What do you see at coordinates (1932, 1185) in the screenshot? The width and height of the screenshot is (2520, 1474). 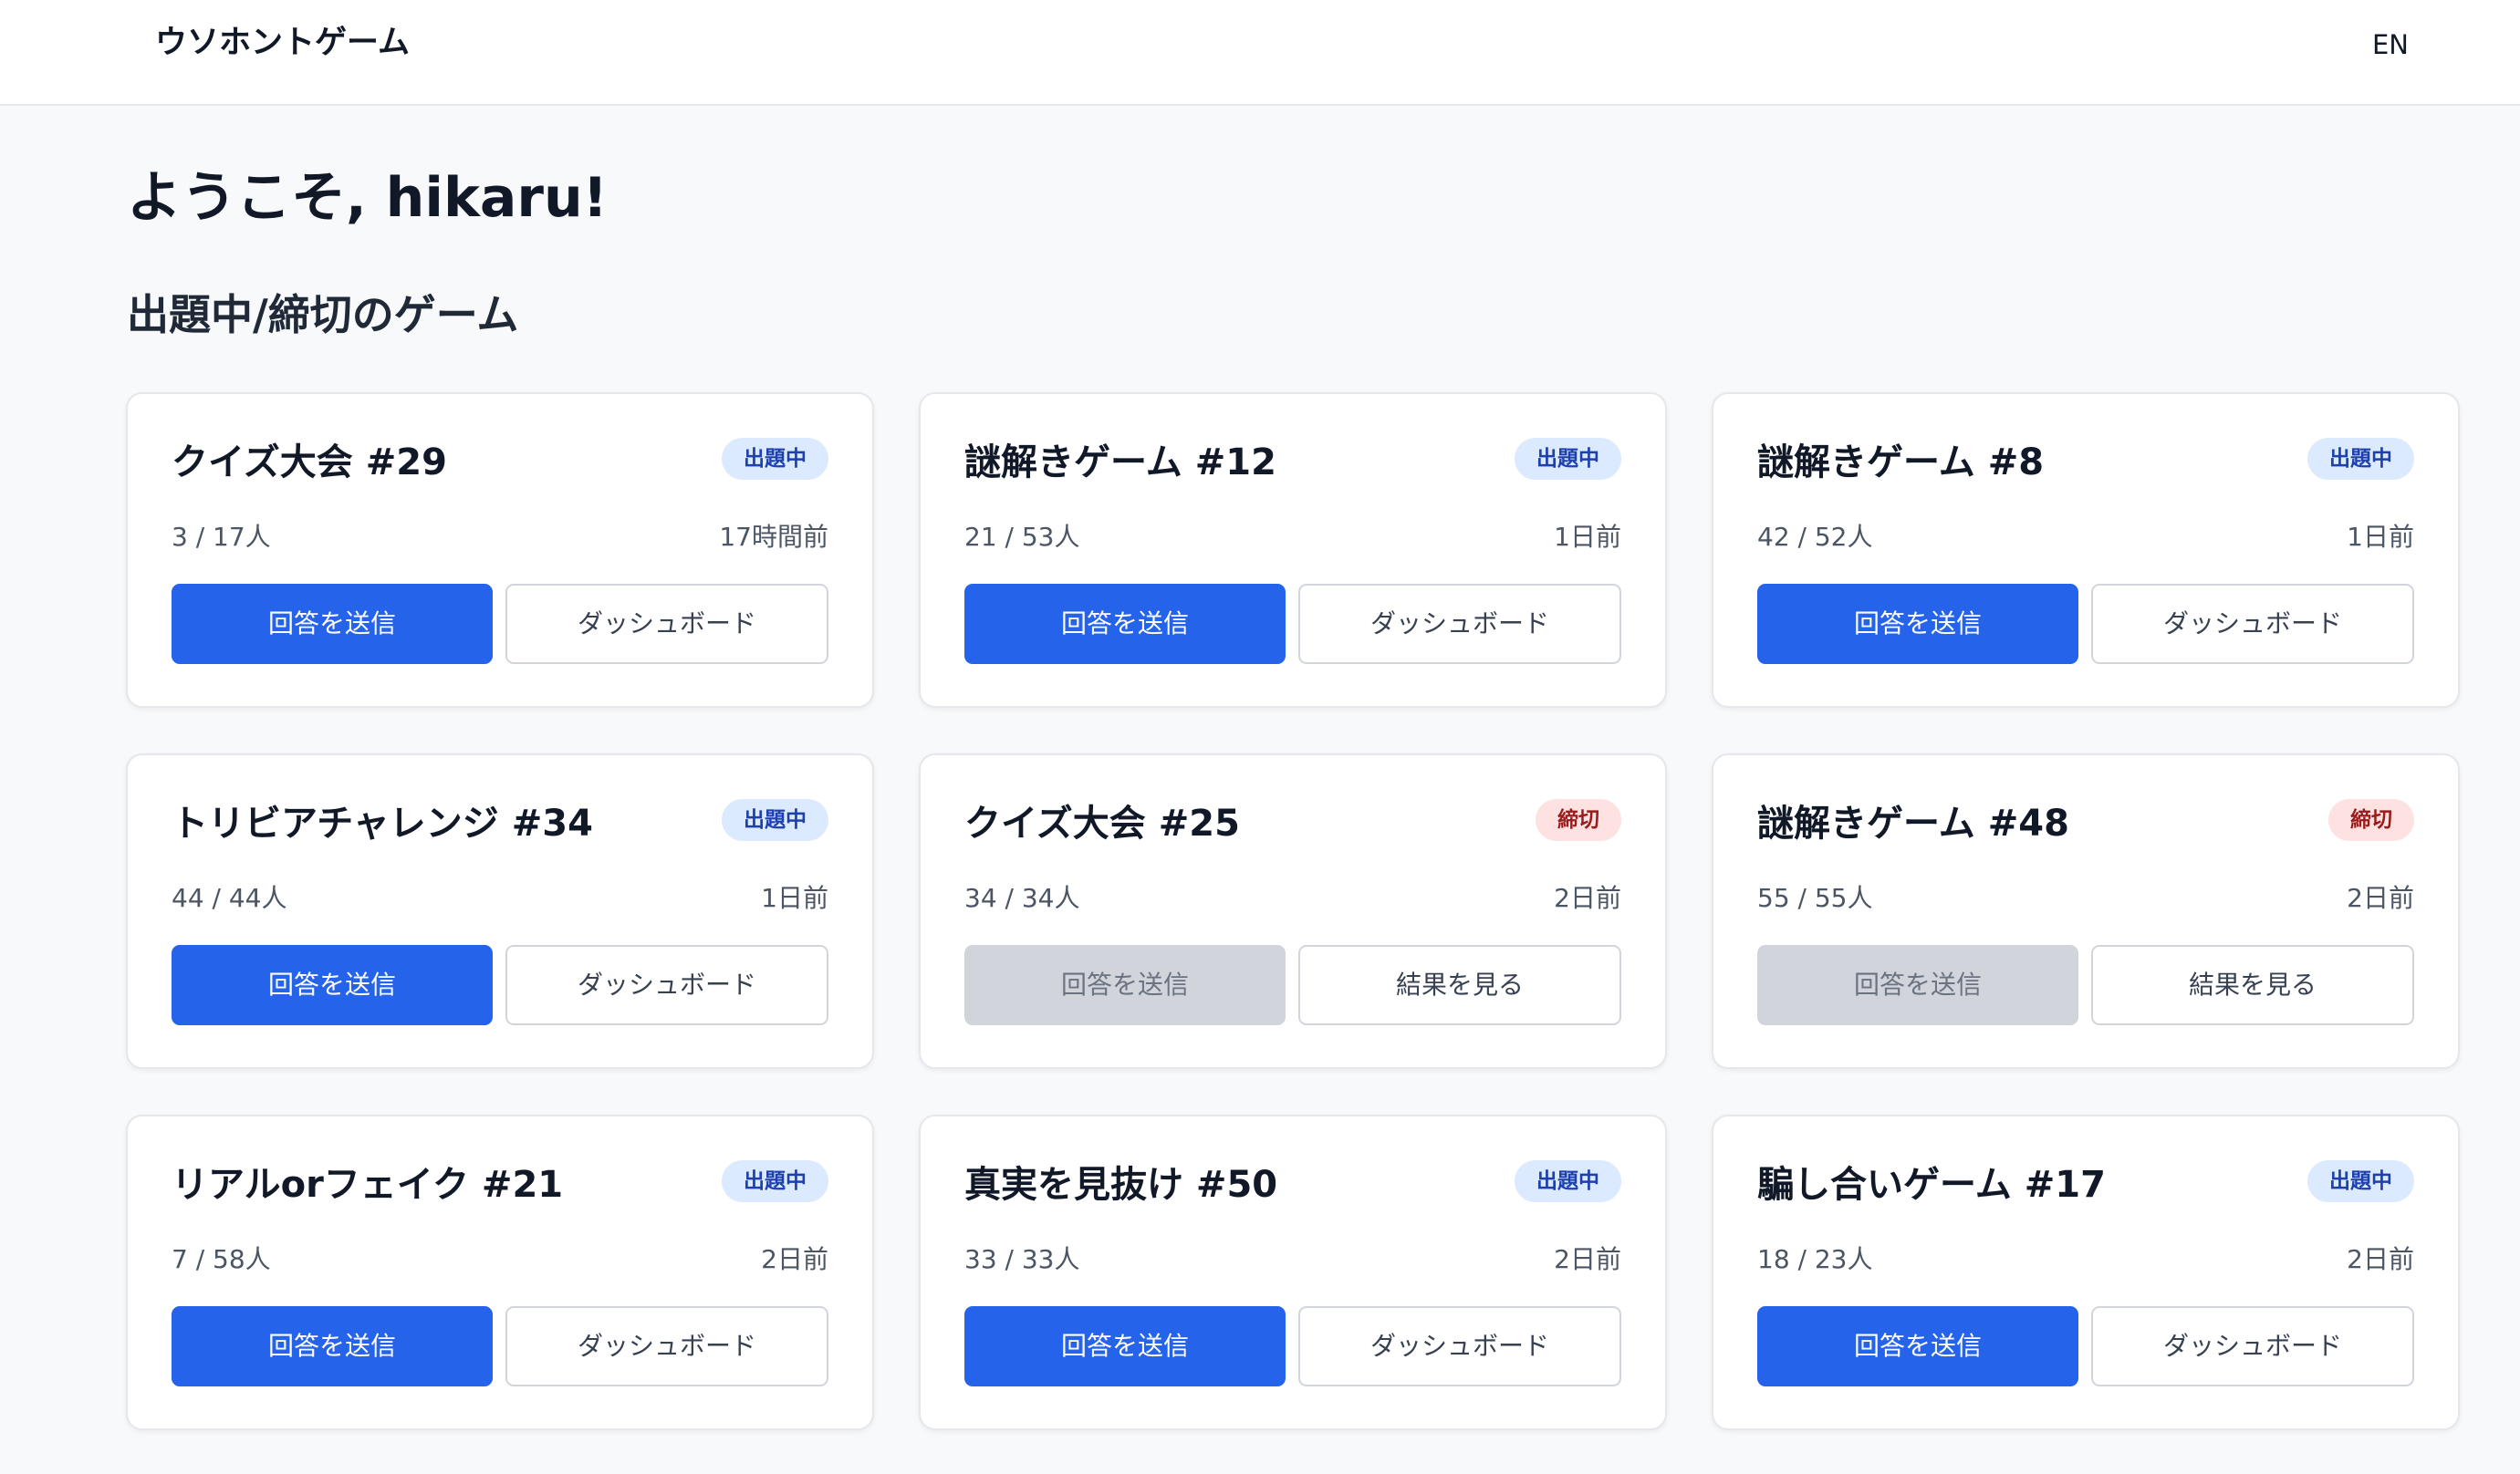 I see `game-title: 騙し合いゲーム #17` at bounding box center [1932, 1185].